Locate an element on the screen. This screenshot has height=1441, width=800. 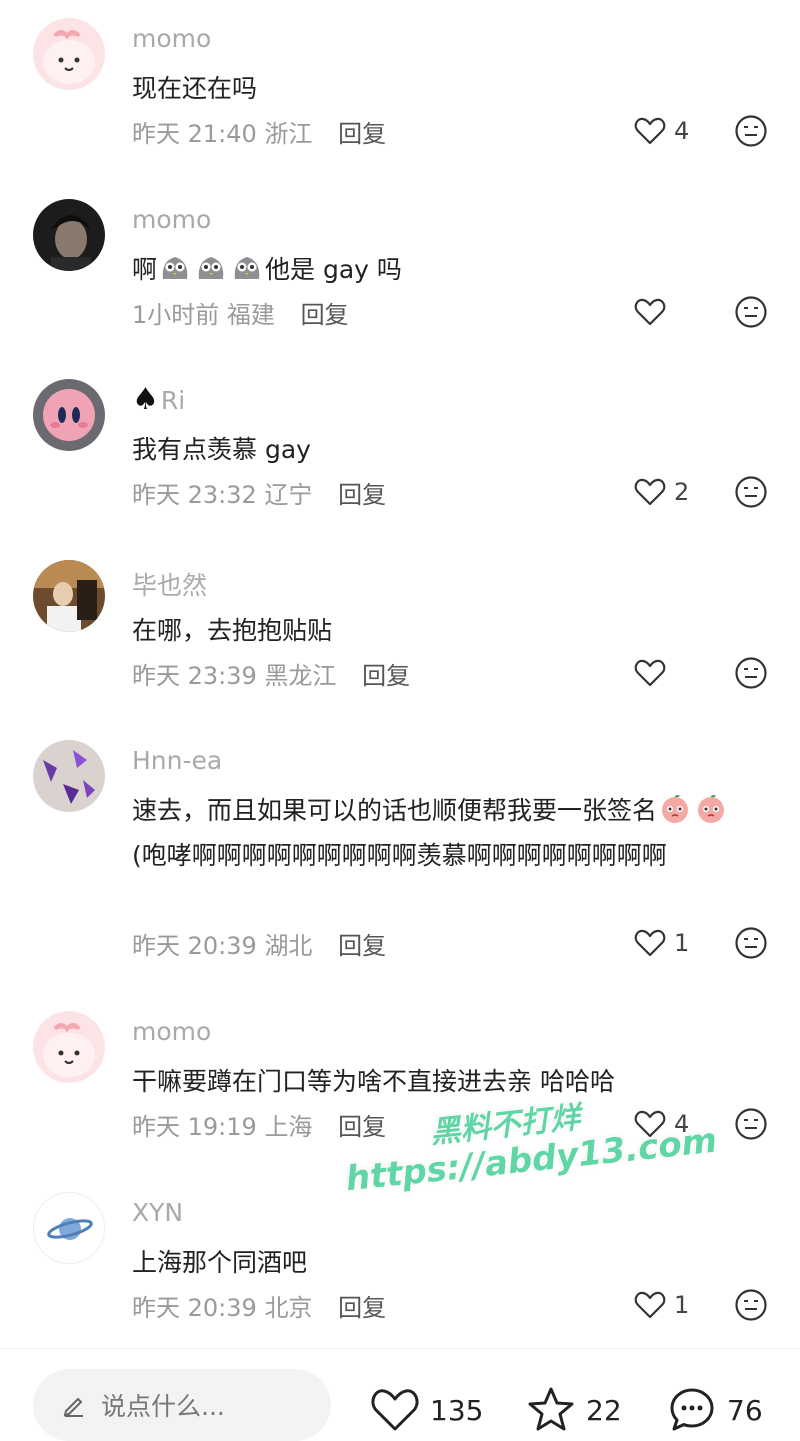
comment-meta: 昨天 23:39 黑龙江 回复 is located at coordinates (271, 673).